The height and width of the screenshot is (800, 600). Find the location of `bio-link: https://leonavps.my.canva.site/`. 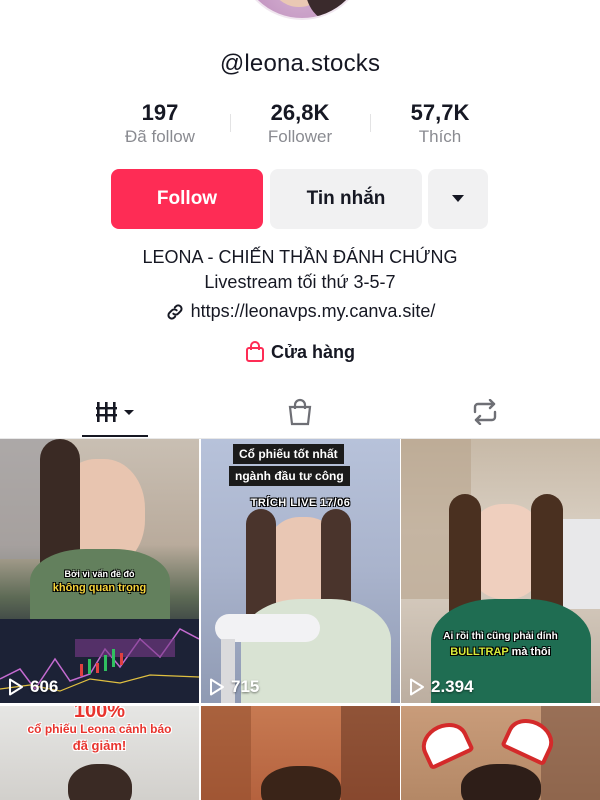

bio-link: https://leonavps.my.canva.site/ is located at coordinates (300, 311).